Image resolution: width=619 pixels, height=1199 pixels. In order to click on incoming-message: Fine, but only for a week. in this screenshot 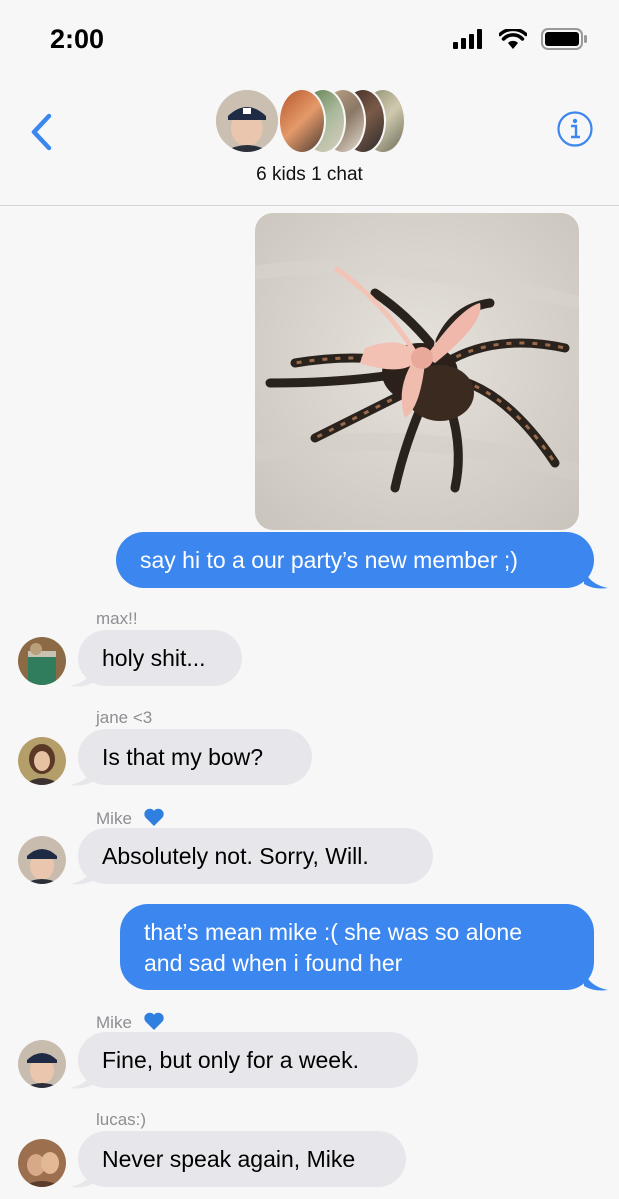, I will do `click(248, 1060)`.